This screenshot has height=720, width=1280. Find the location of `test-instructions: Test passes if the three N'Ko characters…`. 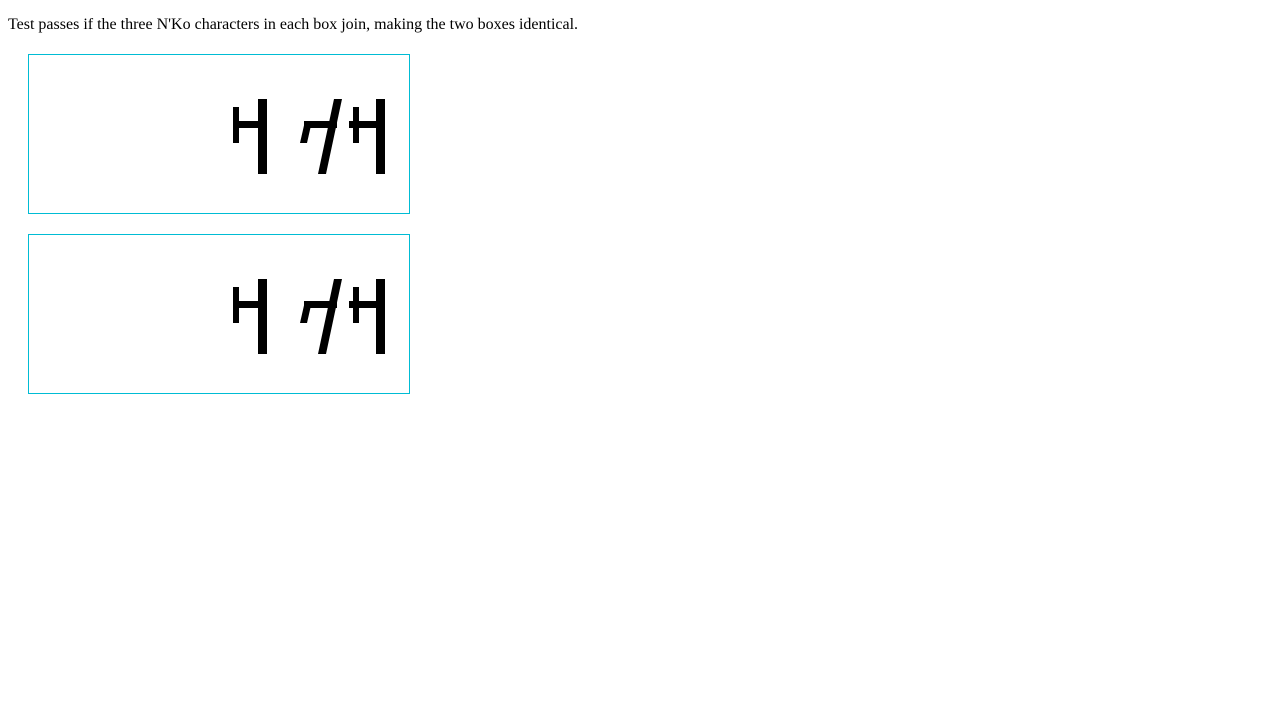

test-instructions: Test passes if the three N'Ko characters… is located at coordinates (293, 24).